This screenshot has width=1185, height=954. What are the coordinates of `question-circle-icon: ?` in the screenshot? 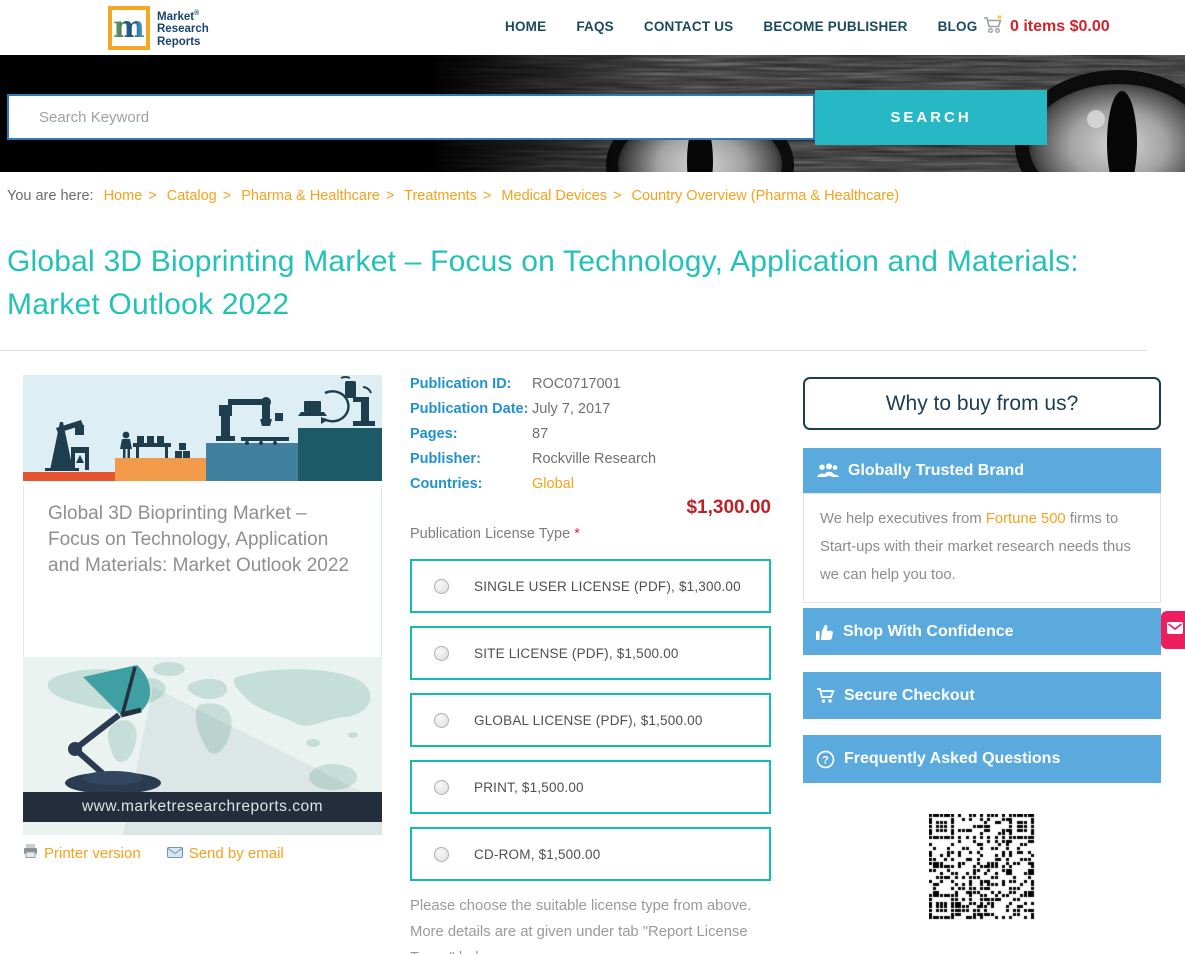 It's located at (825, 759).